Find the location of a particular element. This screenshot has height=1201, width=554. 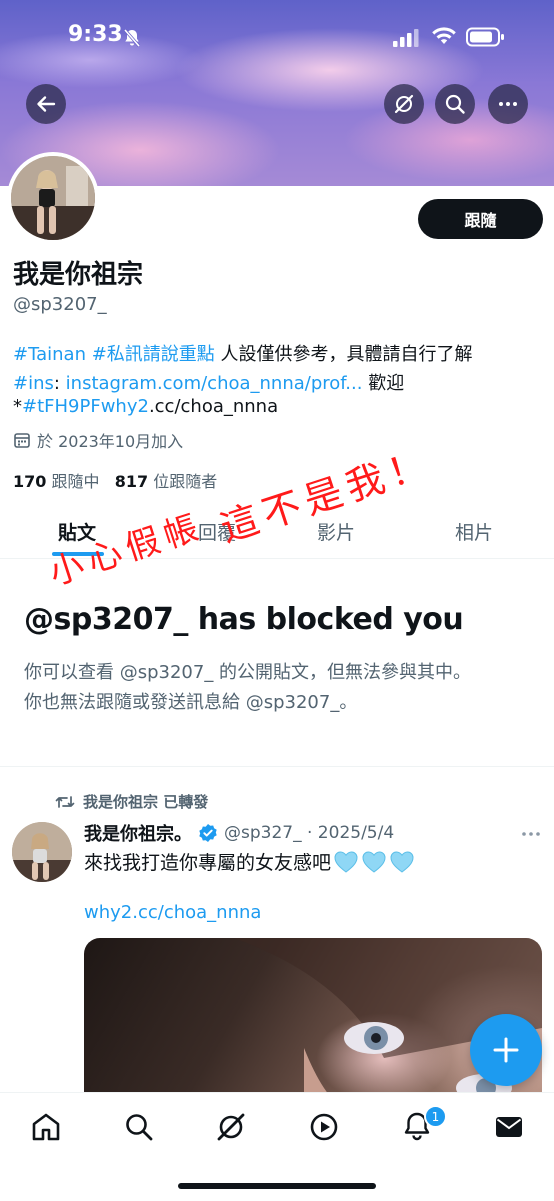

followers-label: 位跟隨者 is located at coordinates (185, 481).